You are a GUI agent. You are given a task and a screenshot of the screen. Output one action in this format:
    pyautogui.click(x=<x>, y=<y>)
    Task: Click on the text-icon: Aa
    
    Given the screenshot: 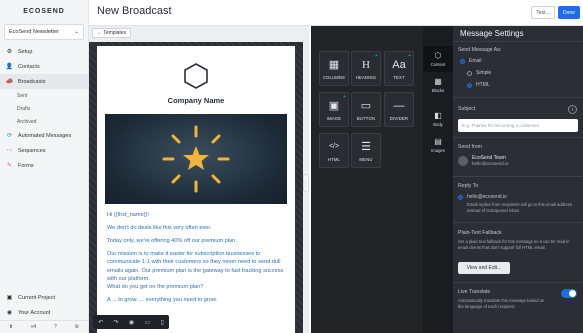 What is the action you would take?
    pyautogui.click(x=399, y=64)
    